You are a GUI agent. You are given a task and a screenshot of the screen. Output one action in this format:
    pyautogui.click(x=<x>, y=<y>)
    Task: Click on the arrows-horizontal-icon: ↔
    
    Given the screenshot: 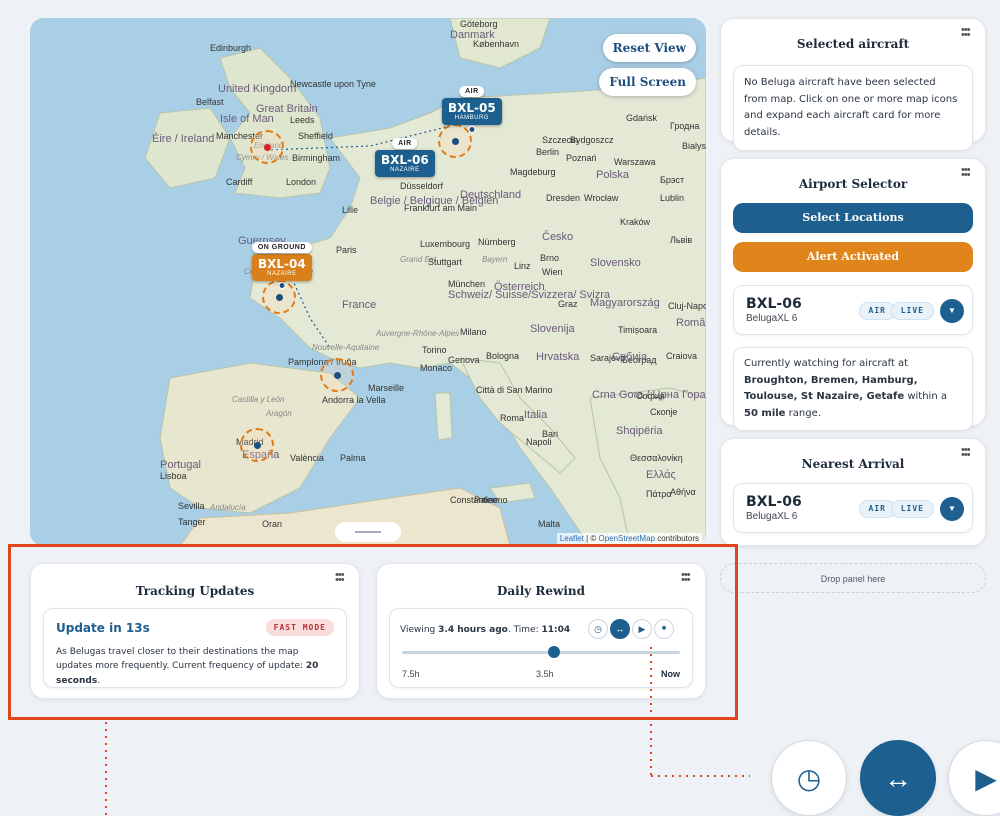 What is the action you would take?
    pyautogui.click(x=898, y=778)
    